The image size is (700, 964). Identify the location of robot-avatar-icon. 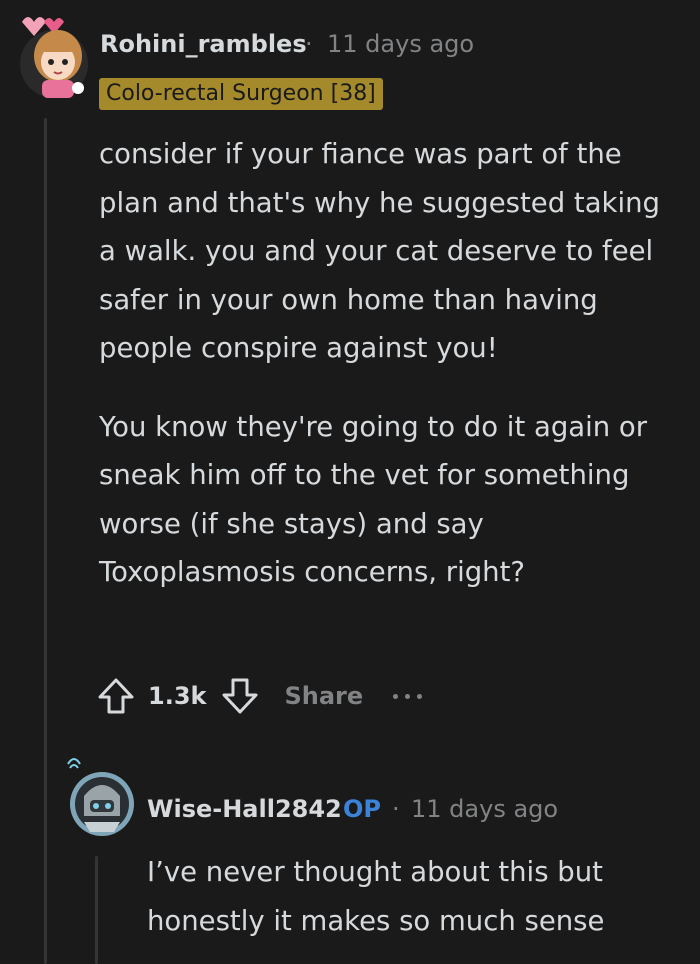
(100, 797).